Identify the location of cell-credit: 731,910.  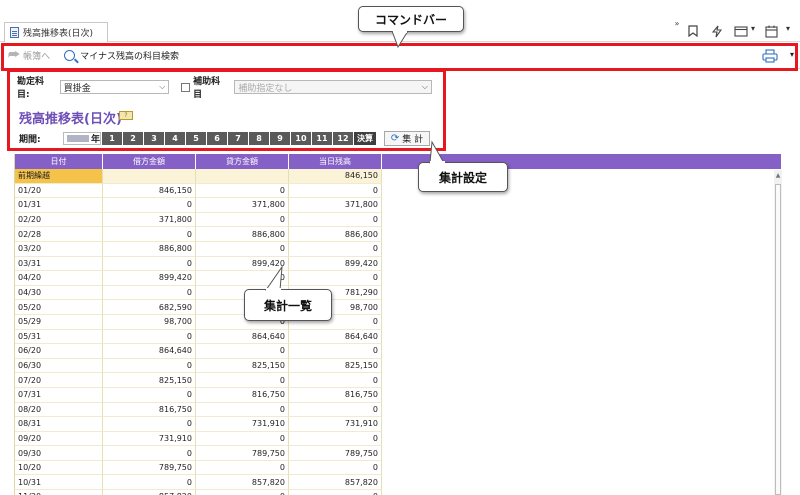
(242, 424).